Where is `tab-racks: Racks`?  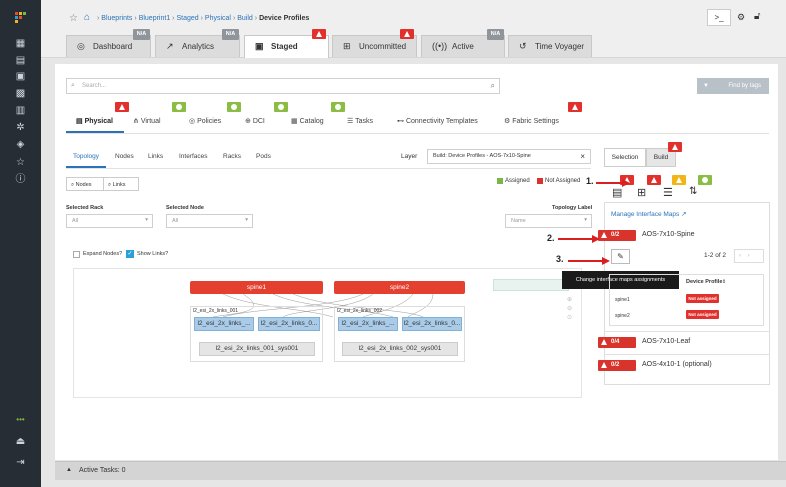
tab-racks: Racks is located at coordinates (232, 156).